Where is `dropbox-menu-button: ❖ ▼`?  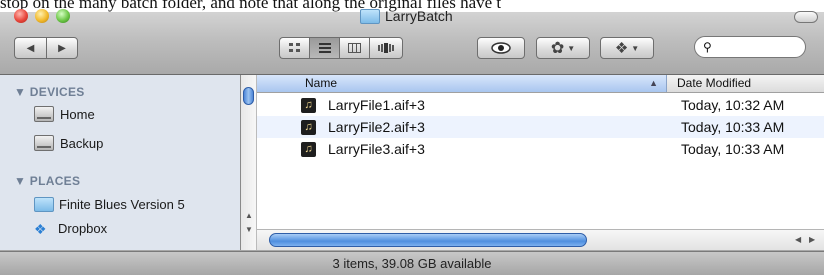 dropbox-menu-button: ❖ ▼ is located at coordinates (627, 48).